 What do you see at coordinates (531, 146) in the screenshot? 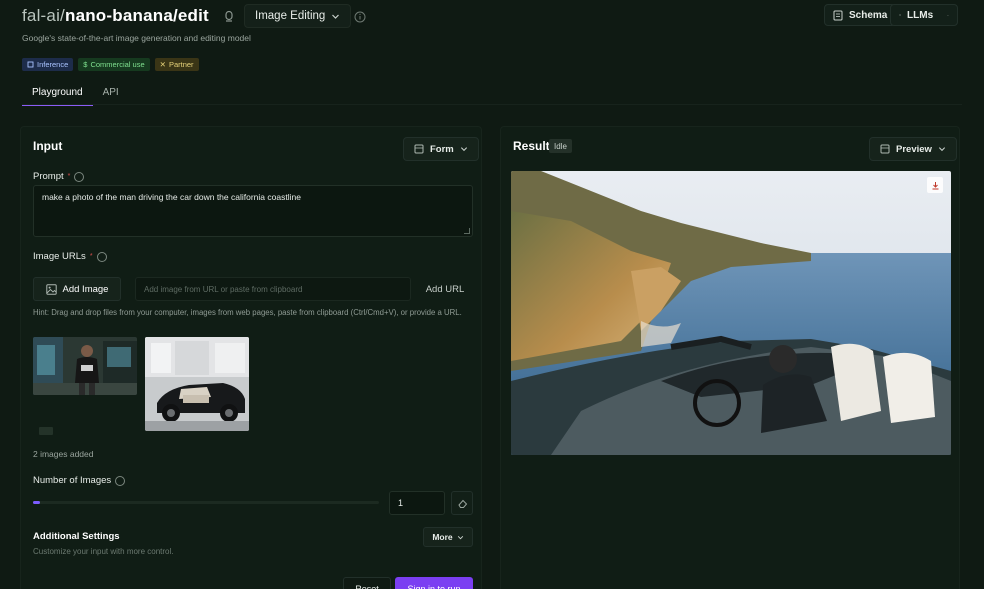
I see `result-title: Result` at bounding box center [531, 146].